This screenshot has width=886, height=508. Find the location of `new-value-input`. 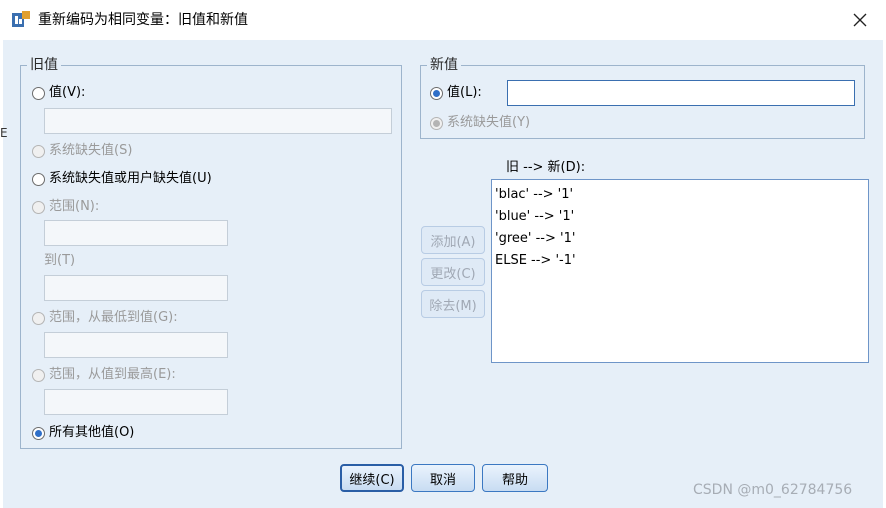

new-value-input is located at coordinates (681, 93).